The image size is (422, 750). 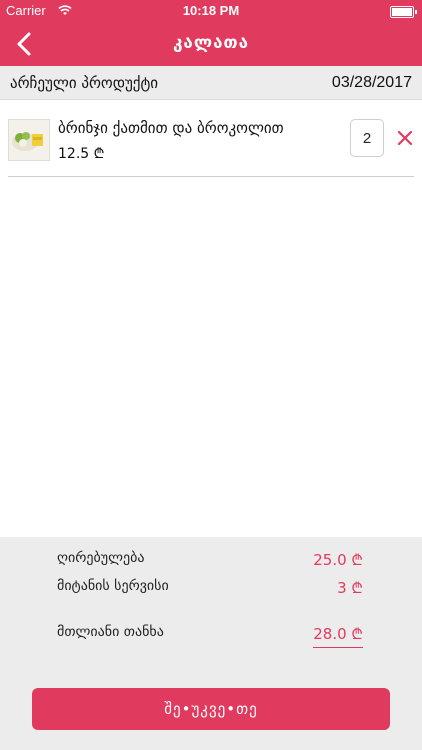 I want to click on total-row: მთლიანი თანხა 28.0 ₾, so click(x=210, y=636).